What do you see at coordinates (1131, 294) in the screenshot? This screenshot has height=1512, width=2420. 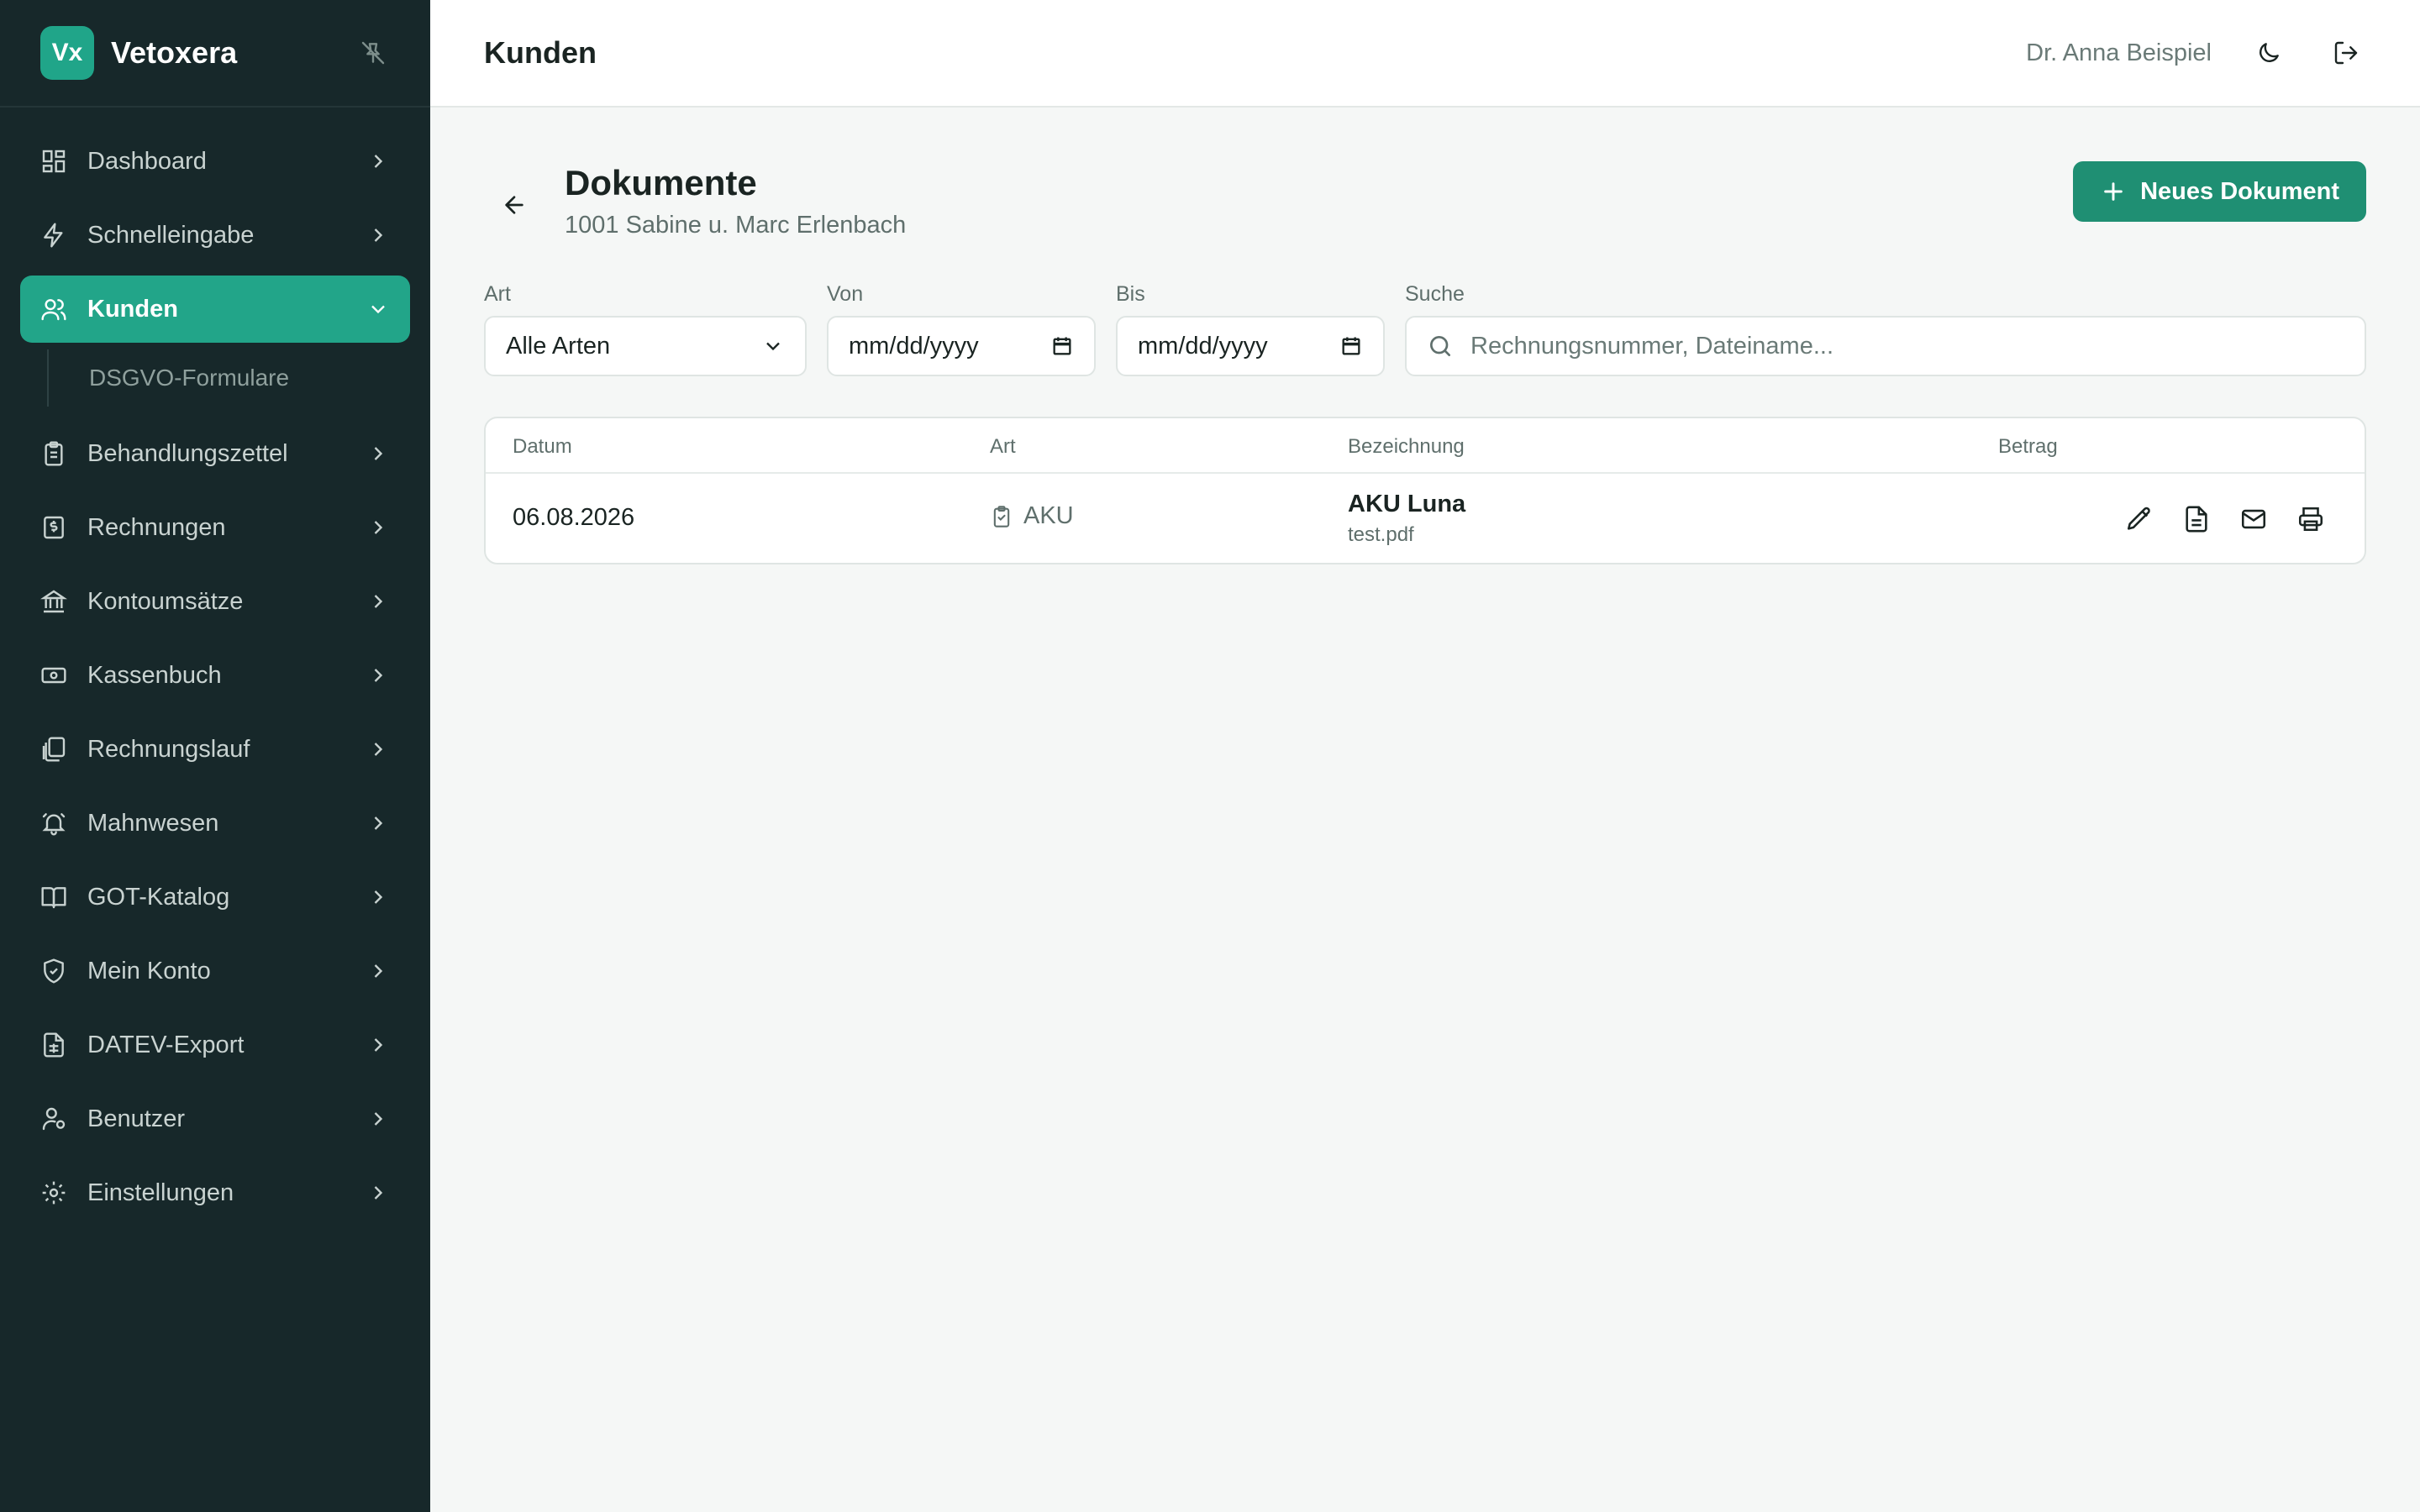 I see `bis-label: Bis` at bounding box center [1131, 294].